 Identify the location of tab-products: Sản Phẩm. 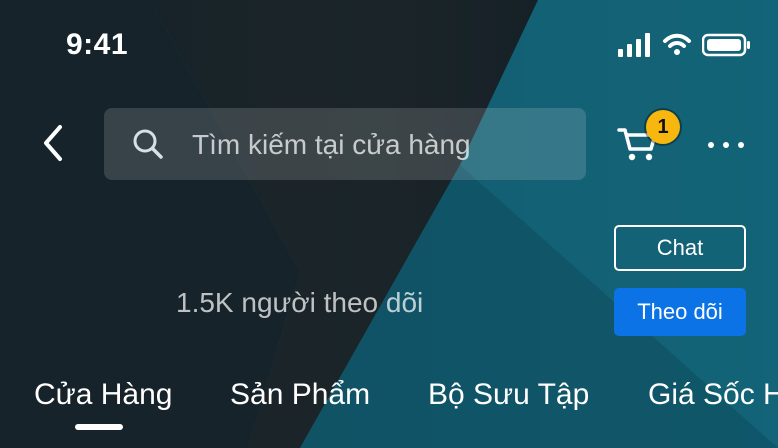
(300, 395).